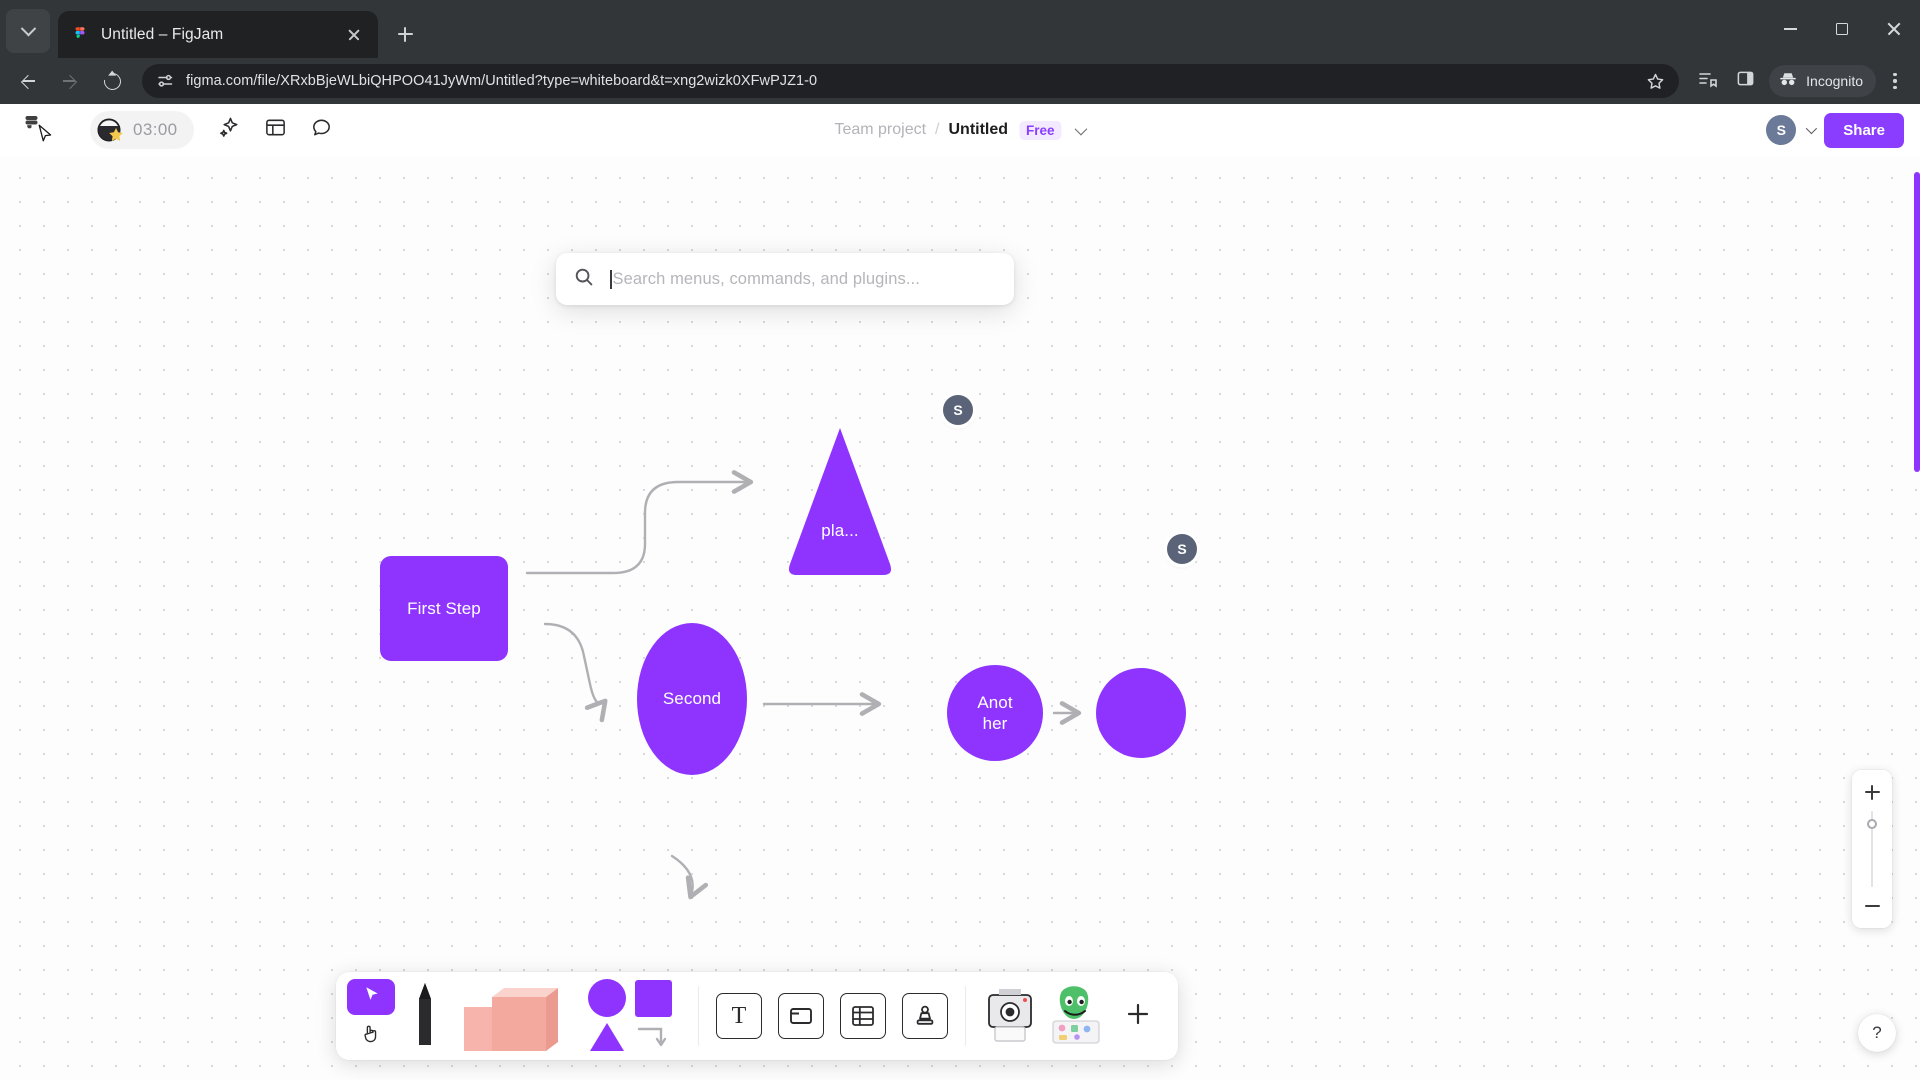  Describe the element at coordinates (575, 672) in the screenshot. I see `connector-rect-to-ellipse` at that location.